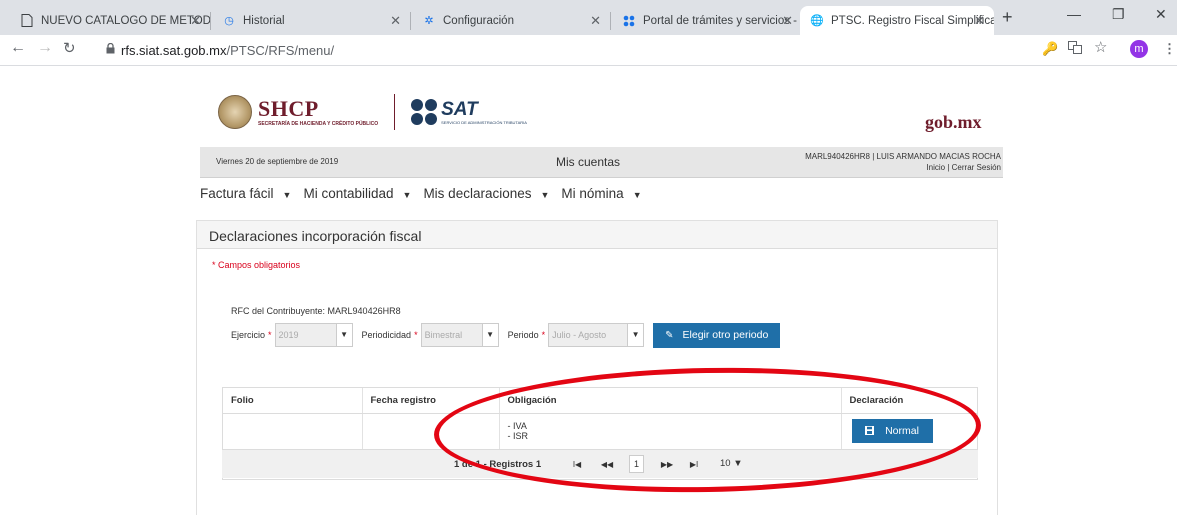  What do you see at coordinates (720, 20) in the screenshot?
I see `tab-title: Portal de trámites y servicios -` at bounding box center [720, 20].